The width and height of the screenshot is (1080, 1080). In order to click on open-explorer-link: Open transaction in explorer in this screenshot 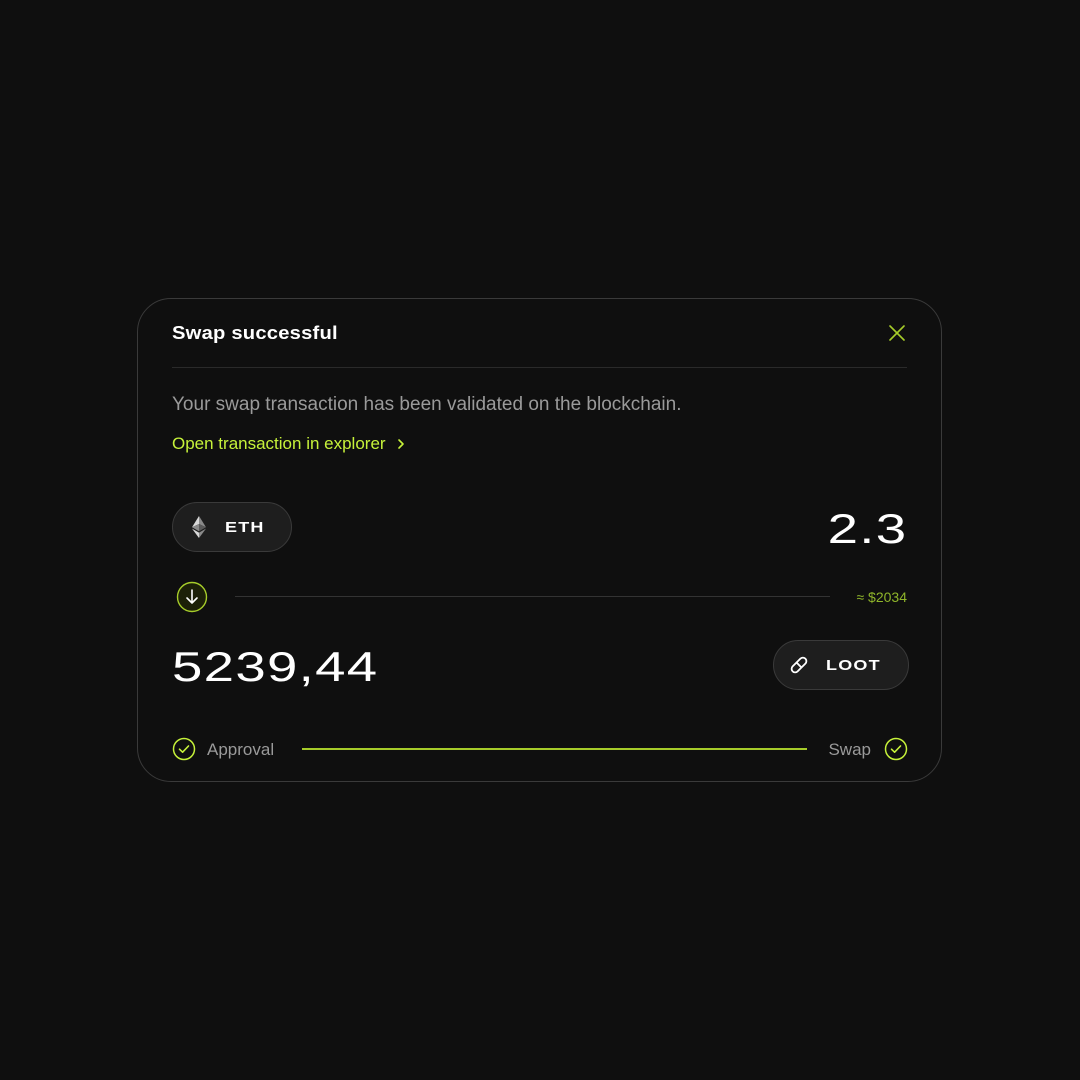, I will do `click(289, 444)`.